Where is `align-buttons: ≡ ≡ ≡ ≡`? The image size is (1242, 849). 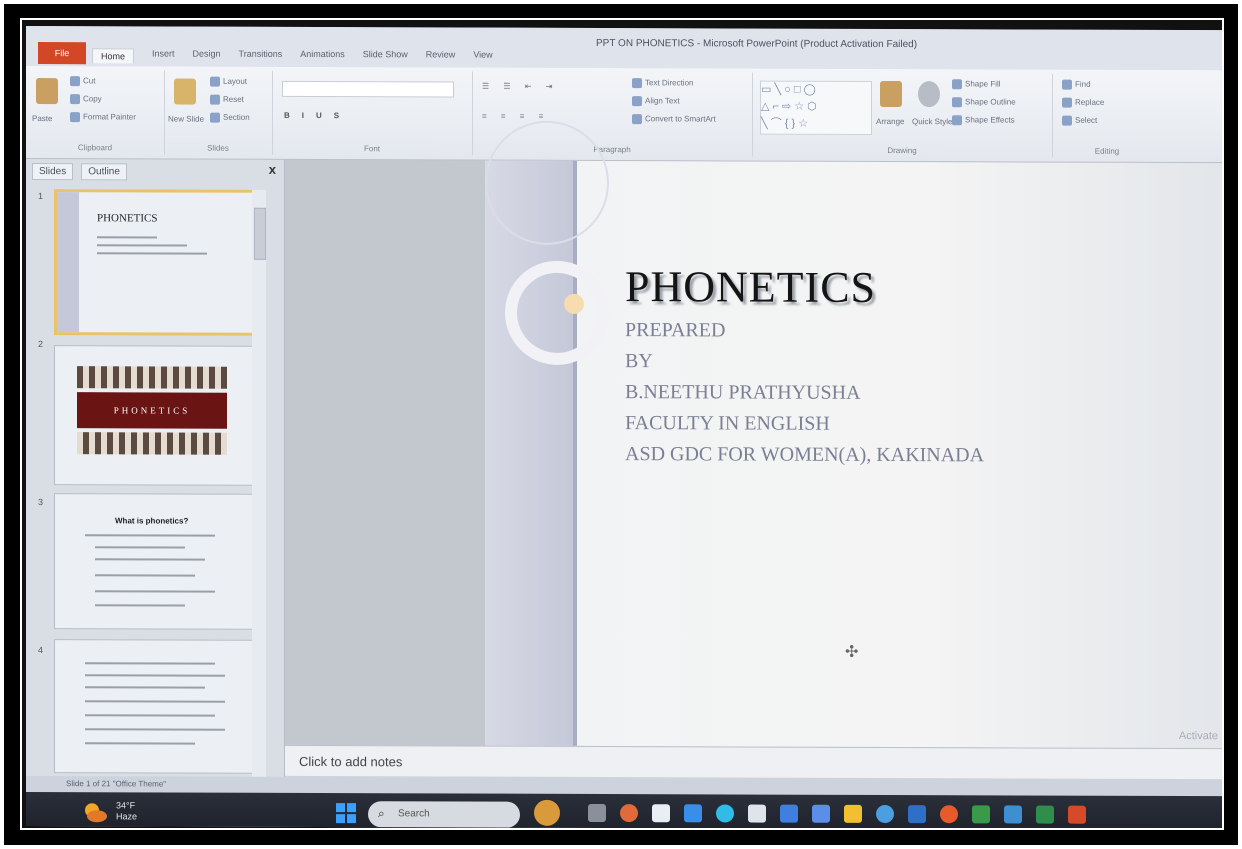 align-buttons: ≡ ≡ ≡ ≡ is located at coordinates (515, 116).